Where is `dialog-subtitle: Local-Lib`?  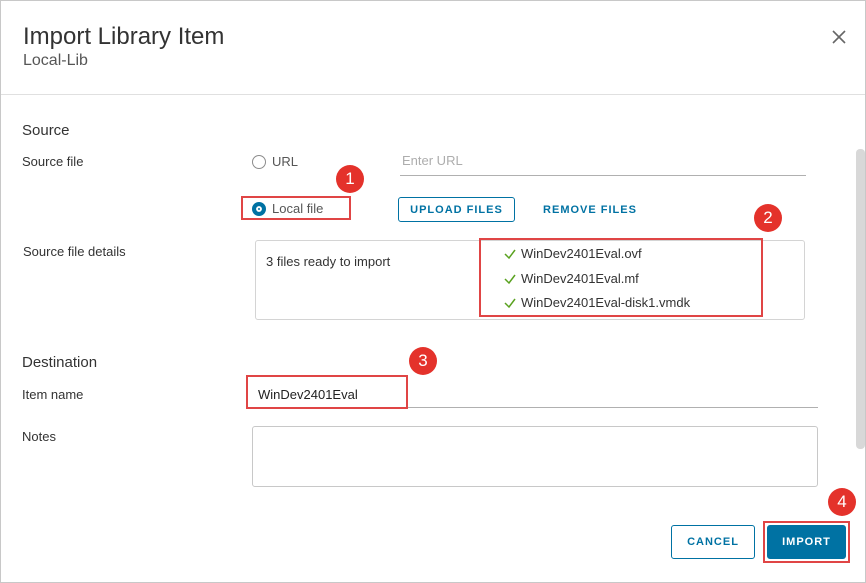
dialog-subtitle: Local-Lib is located at coordinates (55, 60).